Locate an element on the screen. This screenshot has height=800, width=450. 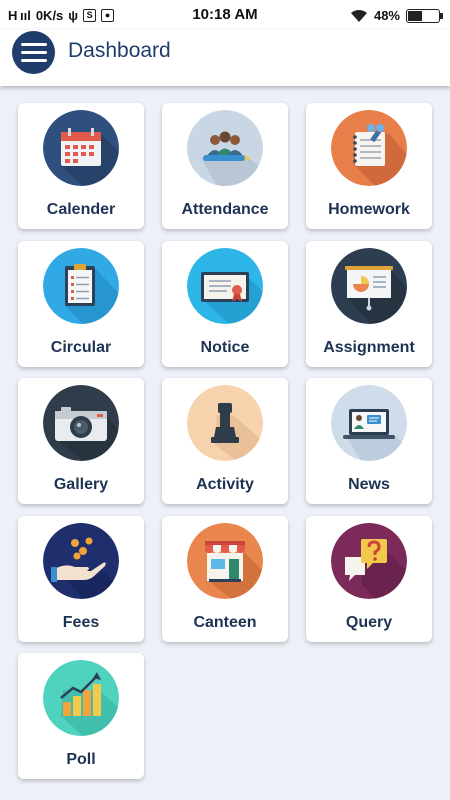
tile-notice: Notice is located at coordinates (225, 304).